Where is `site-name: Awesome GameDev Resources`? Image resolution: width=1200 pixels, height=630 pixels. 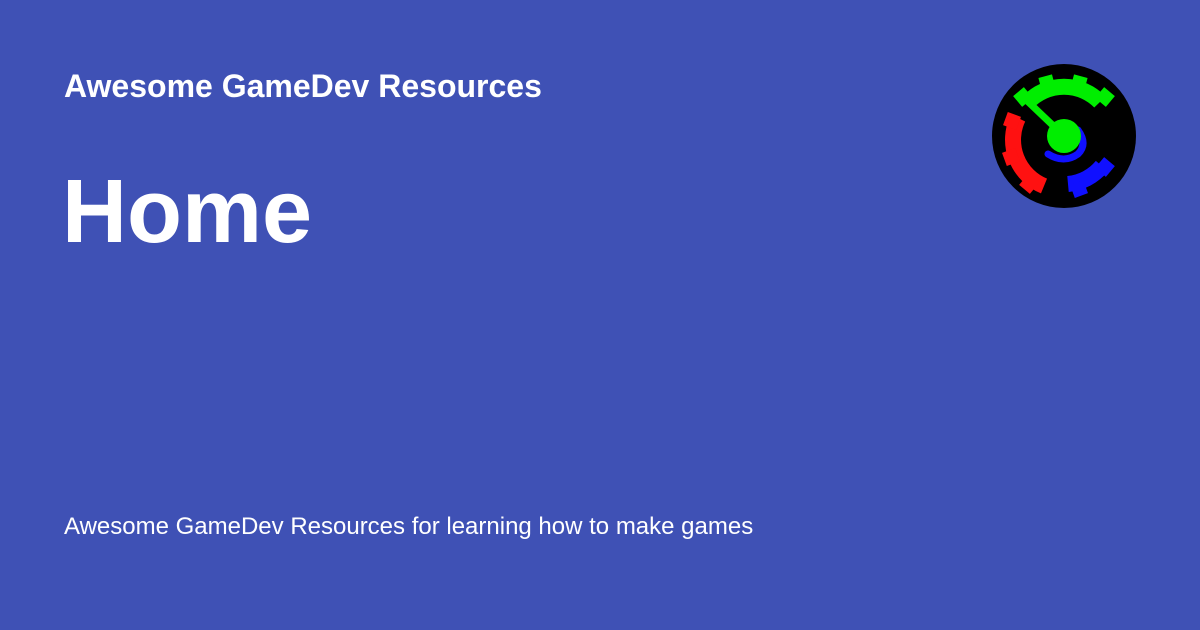
site-name: Awesome GameDev Resources is located at coordinates (303, 86).